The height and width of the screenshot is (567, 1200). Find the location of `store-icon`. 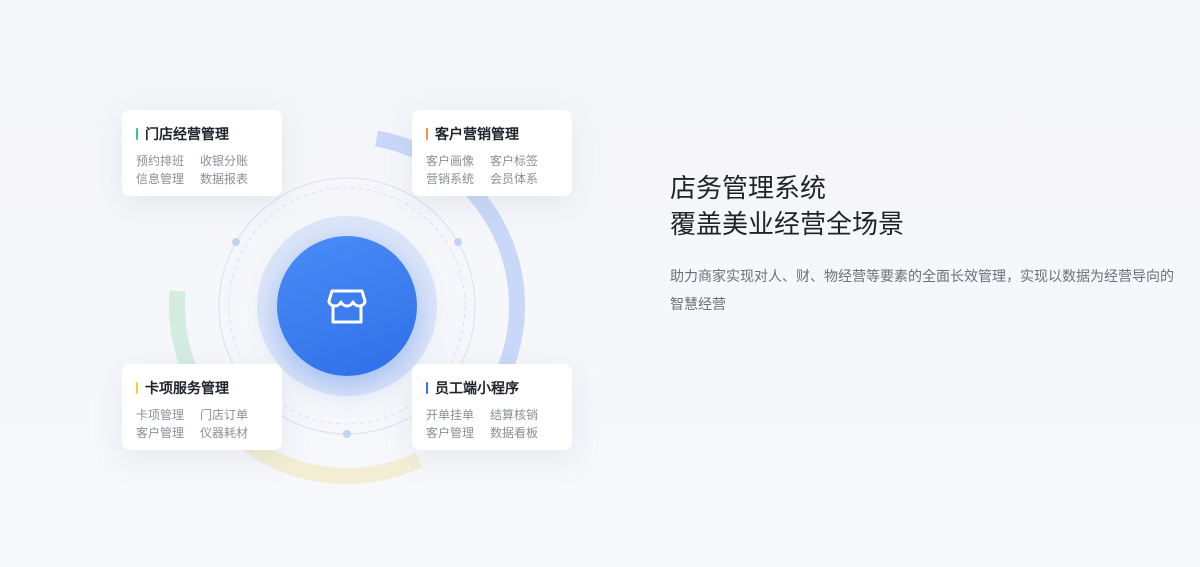

store-icon is located at coordinates (347, 306).